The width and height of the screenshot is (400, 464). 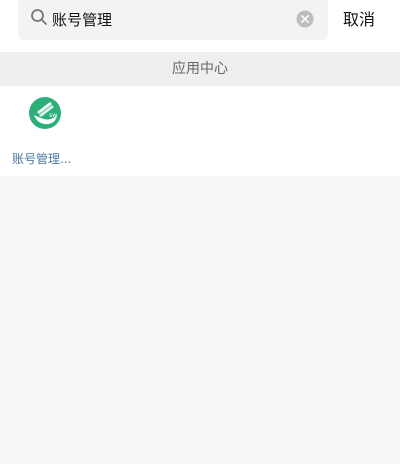 What do you see at coordinates (305, 19) in the screenshot?
I see `clear-icon` at bounding box center [305, 19].